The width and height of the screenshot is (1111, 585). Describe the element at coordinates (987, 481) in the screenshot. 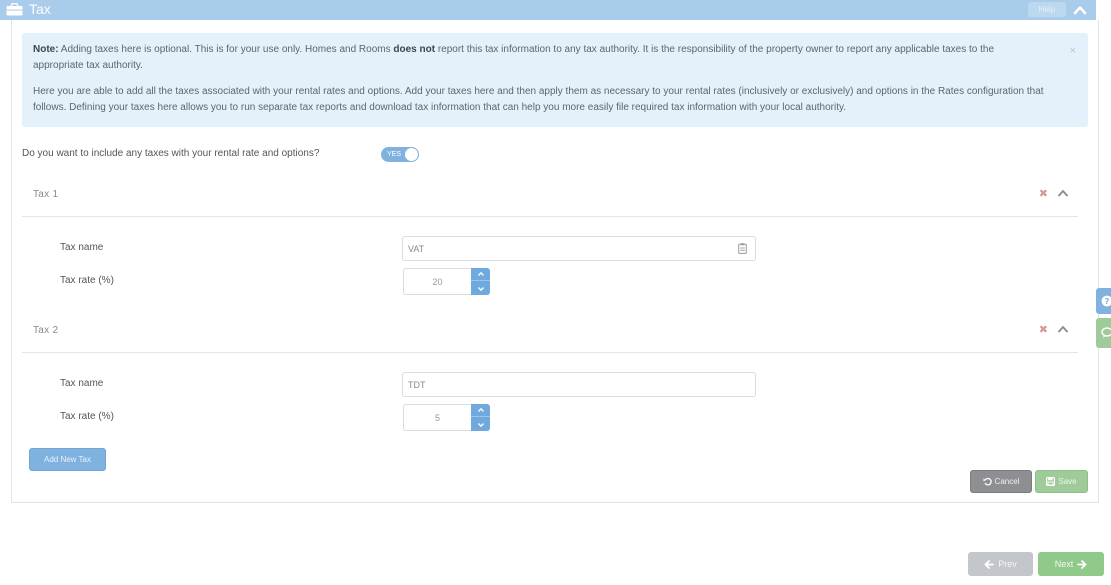

I see `undo-icon` at that location.